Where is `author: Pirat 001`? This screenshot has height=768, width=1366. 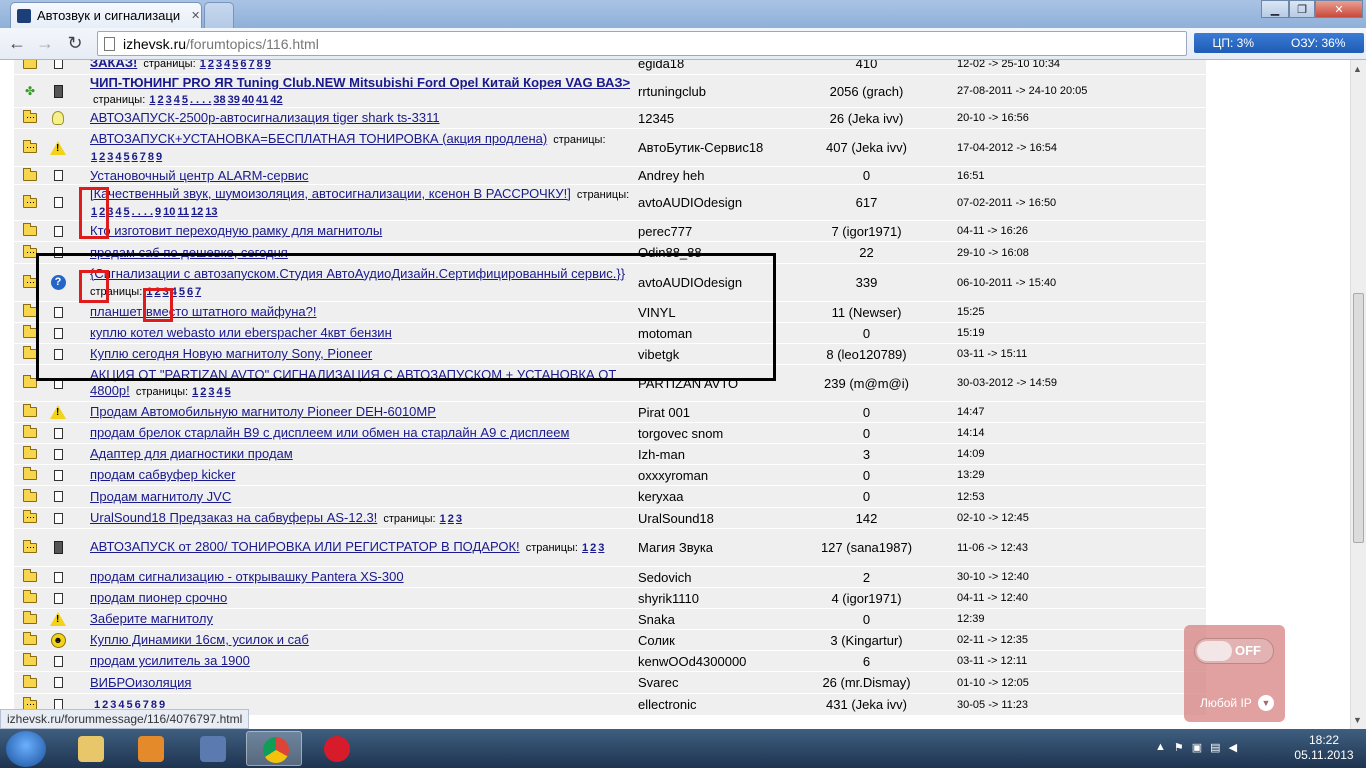 author: Pirat 001 is located at coordinates (707, 412).